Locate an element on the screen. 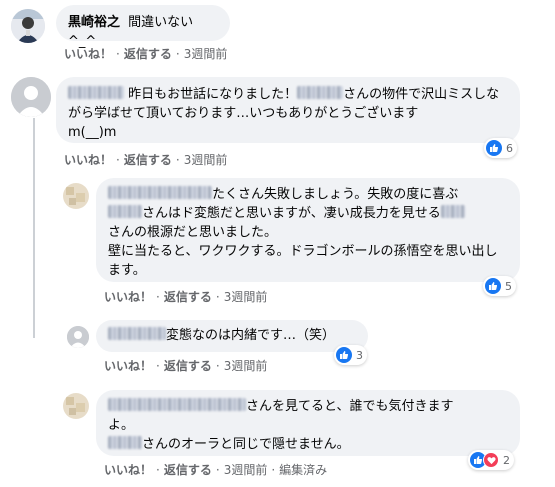 Image resolution: width=555 pixels, height=487 pixels. reply-bubble: 変態なのは内緒です…（笑） is located at coordinates (232, 336).